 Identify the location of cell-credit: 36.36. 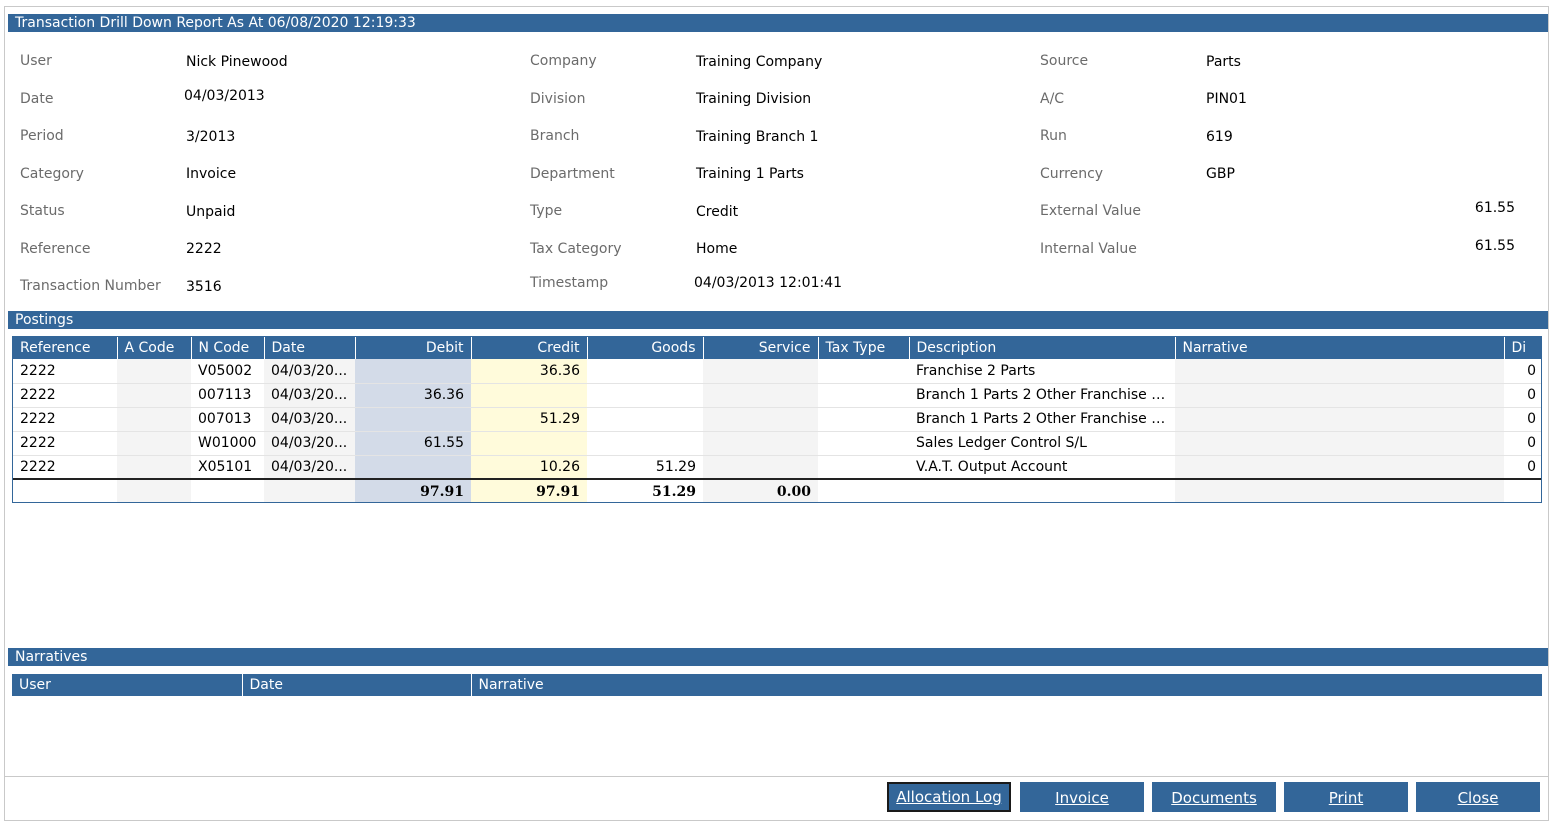
(529, 371).